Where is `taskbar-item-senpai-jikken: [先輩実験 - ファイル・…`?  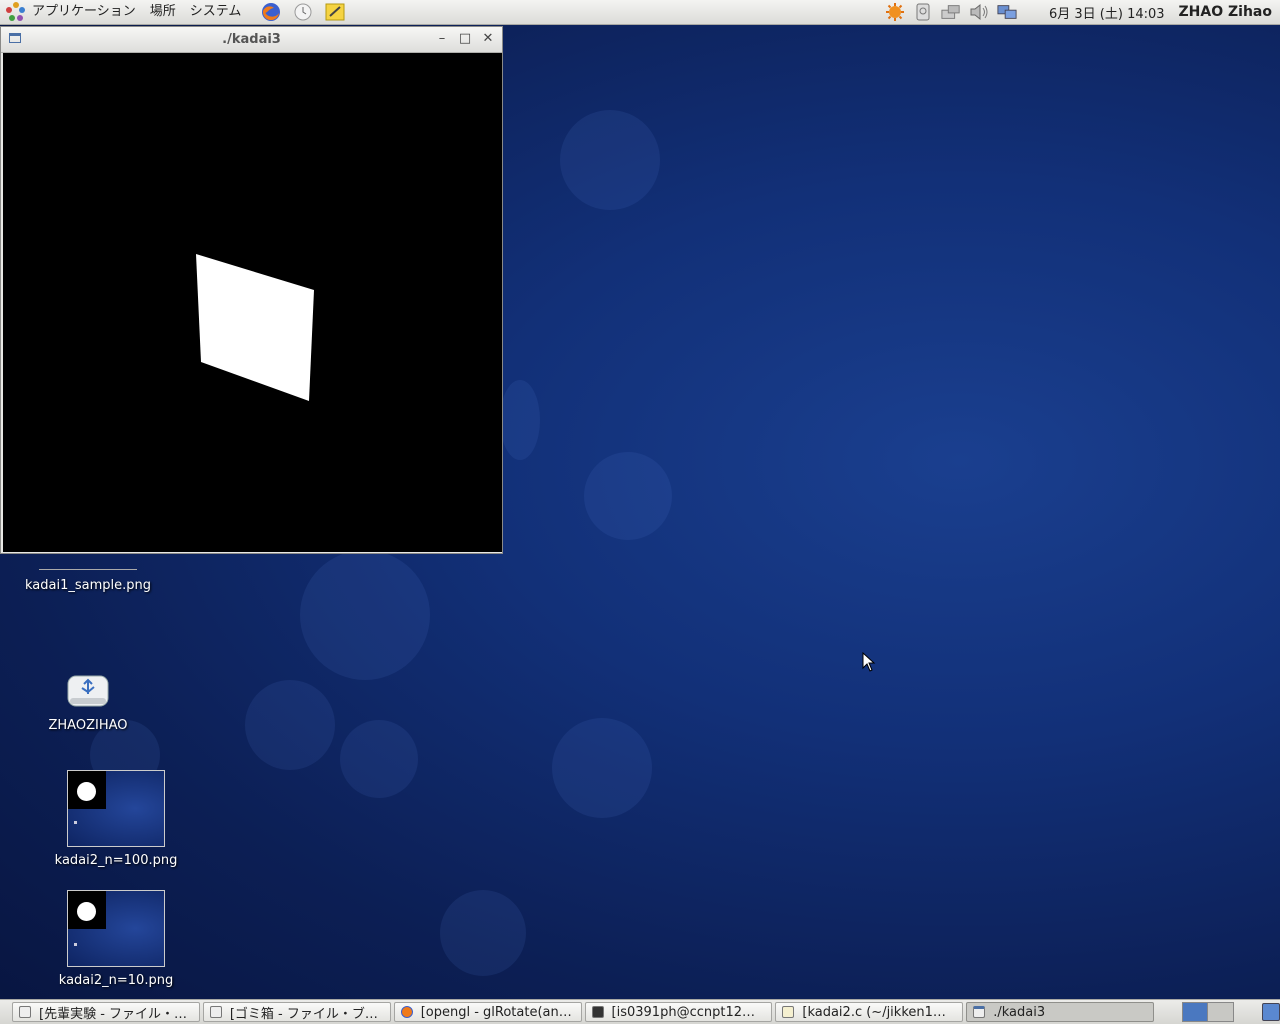 taskbar-item-senpai-jikken: [先輩実験 - ファイル・… is located at coordinates (106, 1012).